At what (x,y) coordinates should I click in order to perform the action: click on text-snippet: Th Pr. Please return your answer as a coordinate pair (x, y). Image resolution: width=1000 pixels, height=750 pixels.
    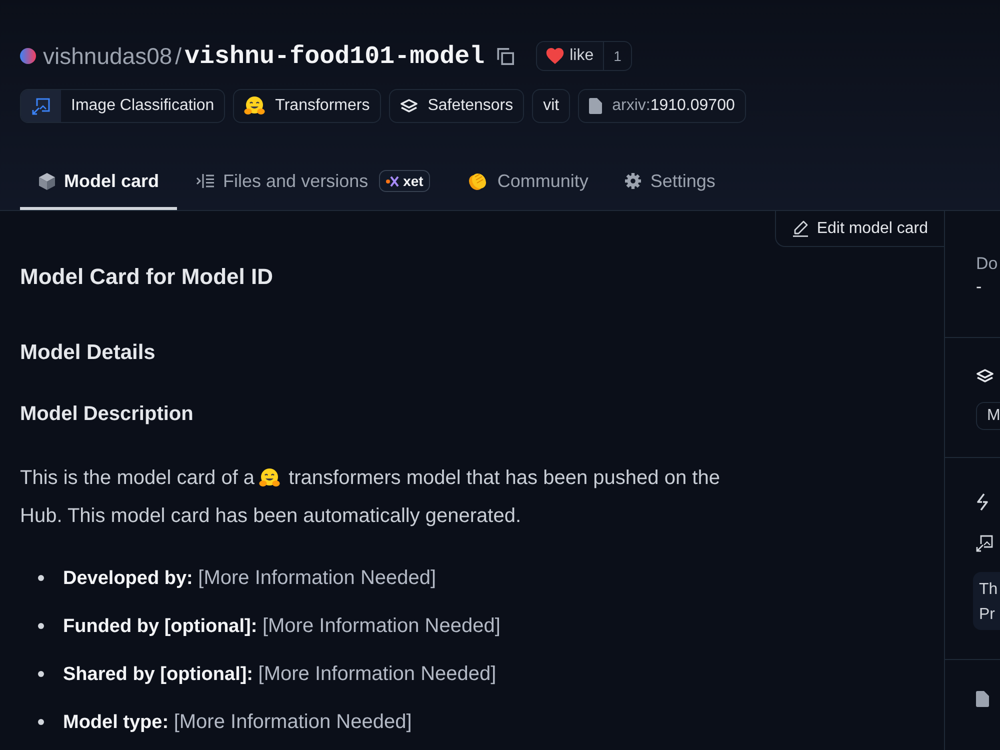
    Looking at the image, I should click on (986, 601).